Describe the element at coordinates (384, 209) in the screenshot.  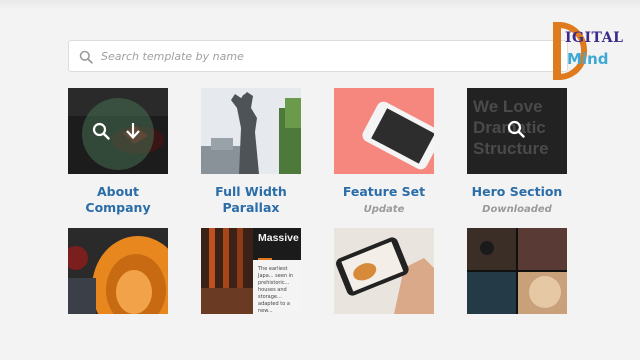
I see `template-status: Update` at that location.